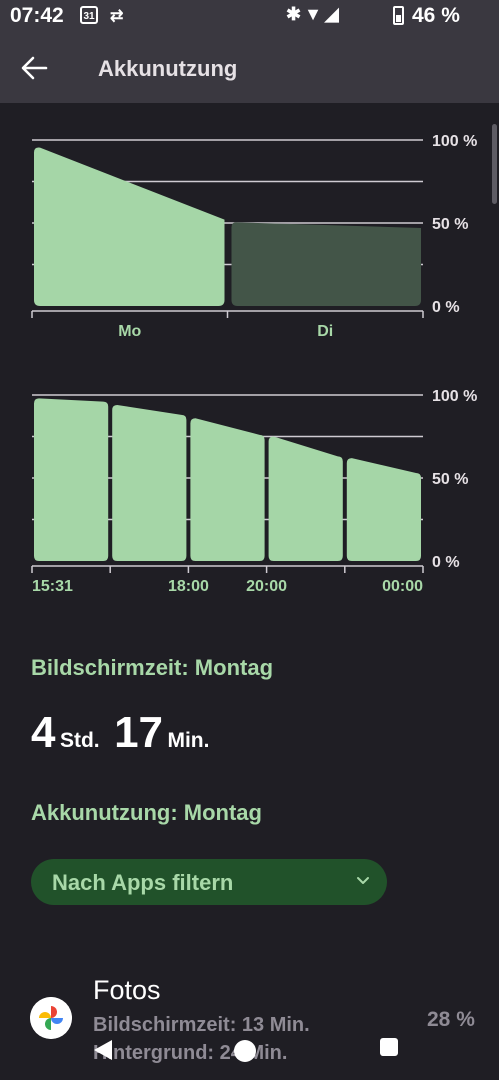 This screenshot has width=499, height=1080. I want to click on sync-off-icon: ⇄, so click(117, 16).